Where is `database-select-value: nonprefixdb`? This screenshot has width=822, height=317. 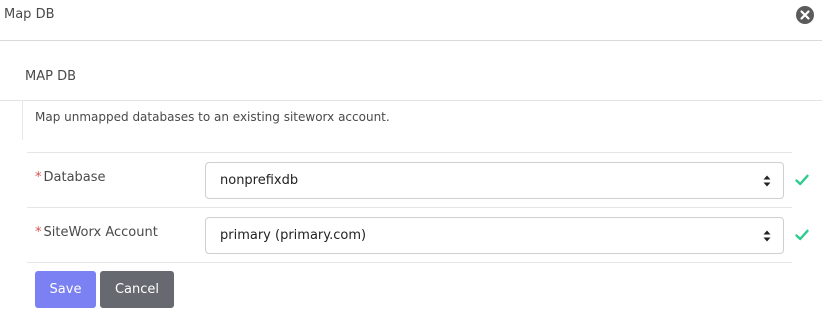 database-select-value: nonprefixdb is located at coordinates (259, 180).